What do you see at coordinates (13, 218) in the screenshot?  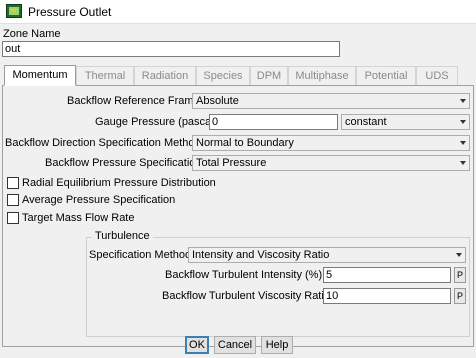 I see `target-mass-flow-checkbox` at bounding box center [13, 218].